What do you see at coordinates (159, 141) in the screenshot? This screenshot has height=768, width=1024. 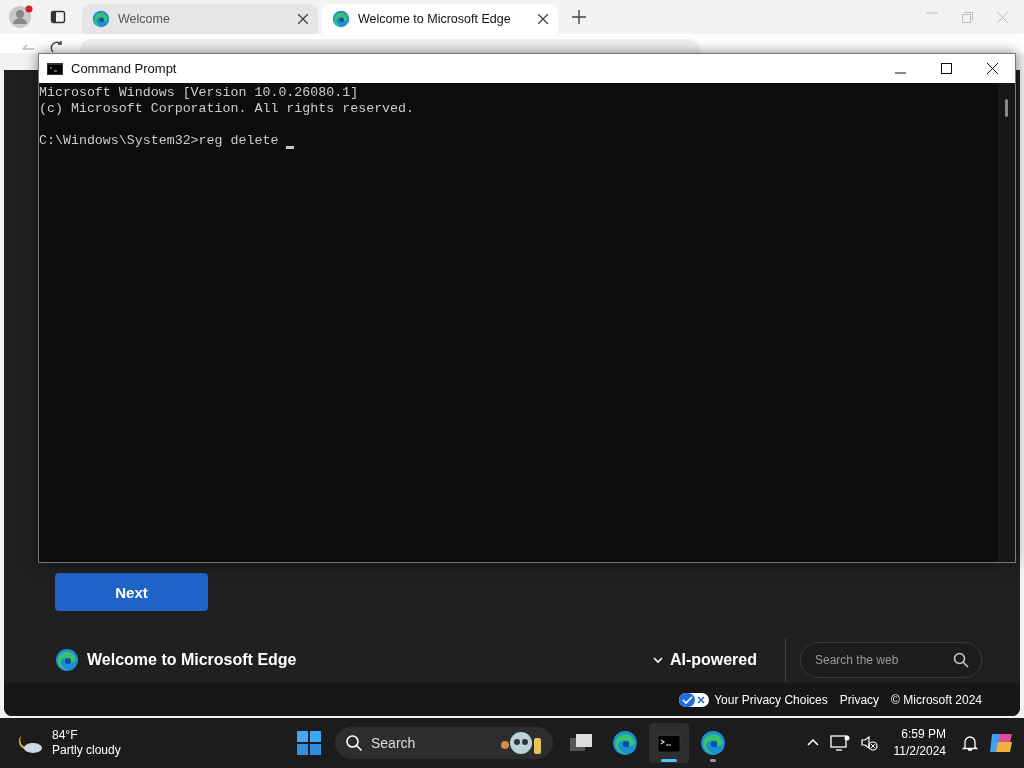 I see `console-prompt: C:\Windows\System32>reg delete` at bounding box center [159, 141].